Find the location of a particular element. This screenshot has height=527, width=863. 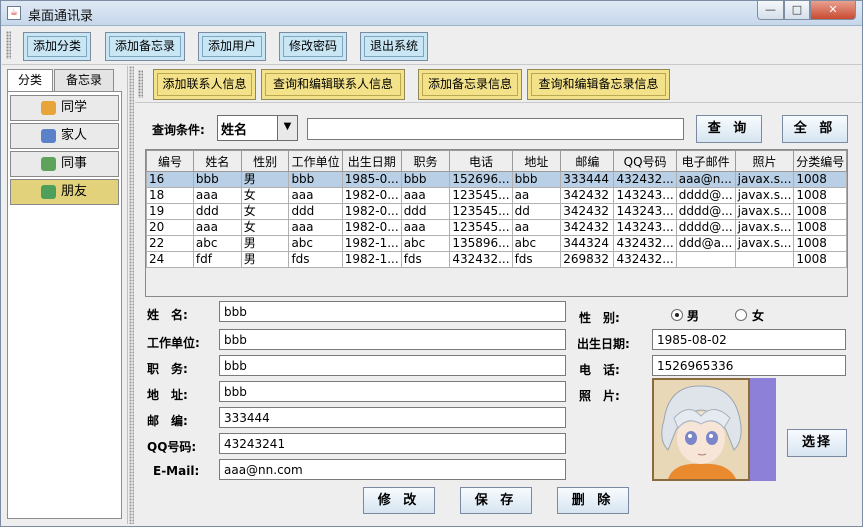

show-all-button: 全 部 is located at coordinates (815, 129).